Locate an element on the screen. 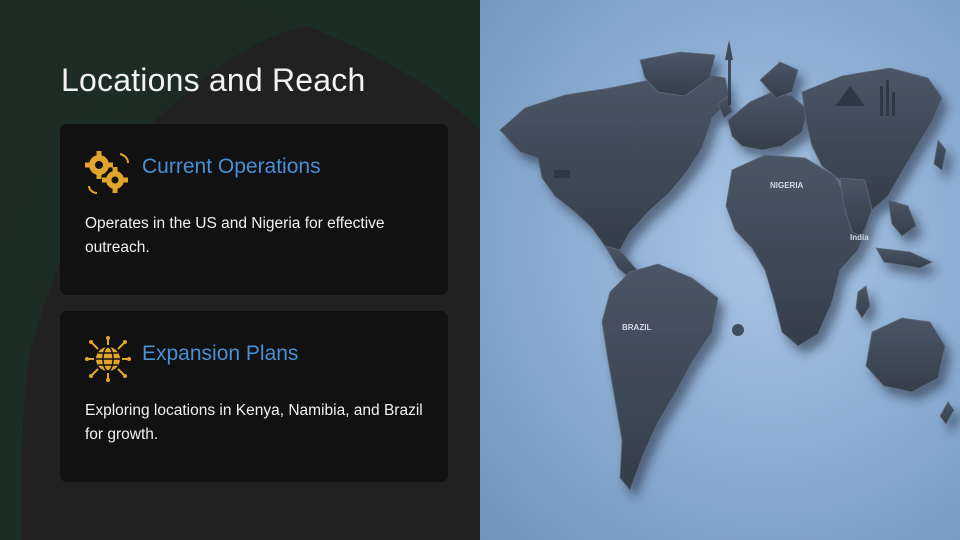  new-zealand-shape is located at coordinates (947, 413).